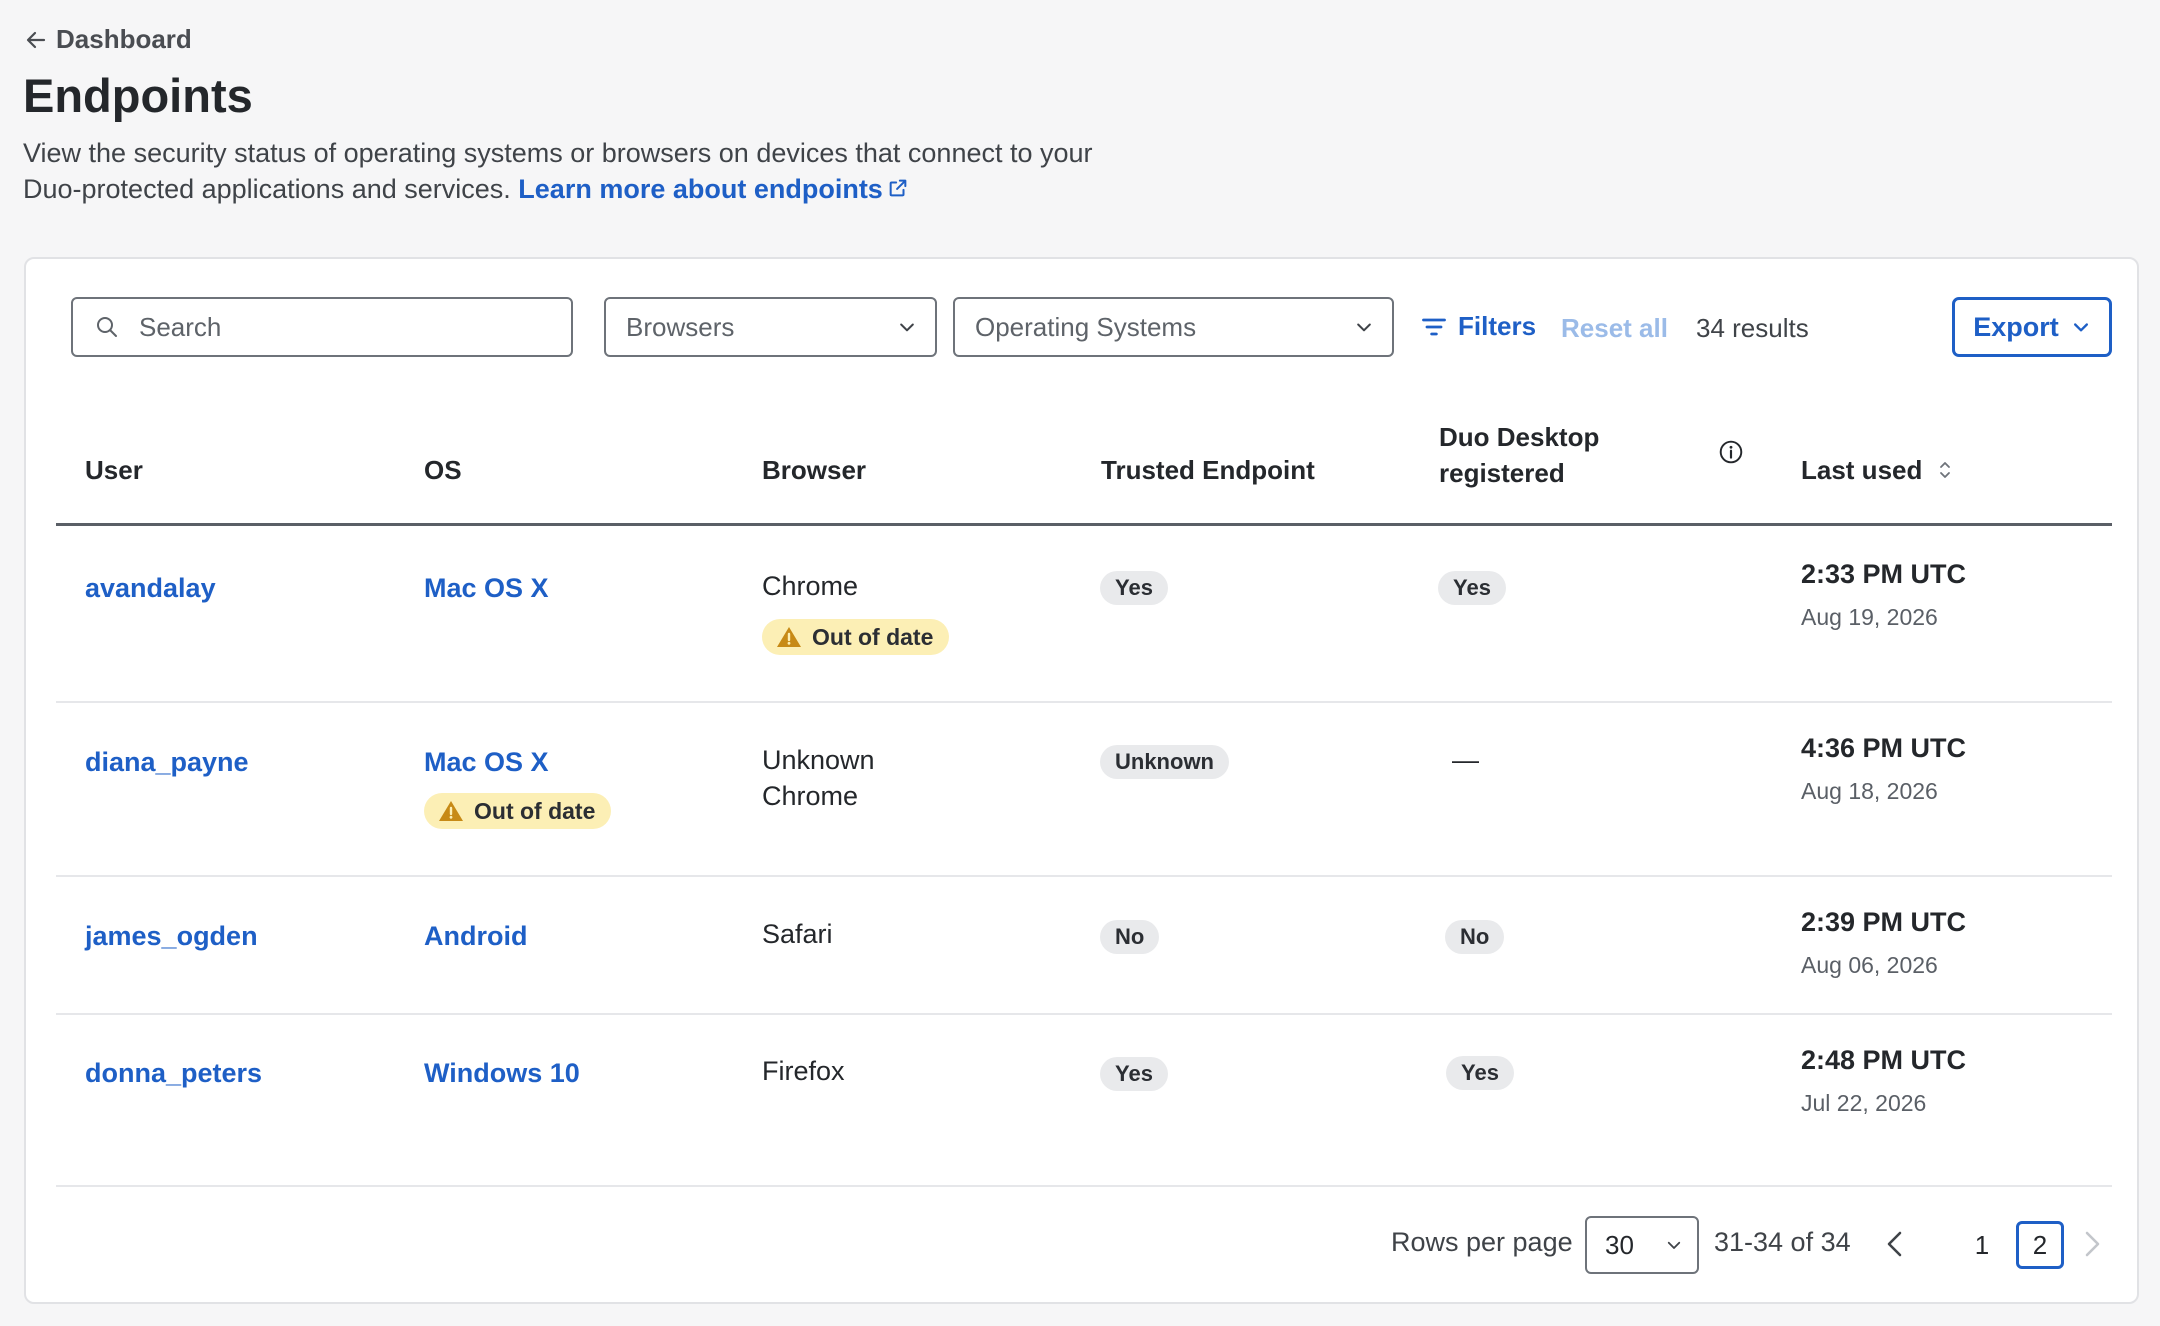 This screenshot has height=1326, width=2160. What do you see at coordinates (814, 470) in the screenshot?
I see `column-header-browser: Browser` at bounding box center [814, 470].